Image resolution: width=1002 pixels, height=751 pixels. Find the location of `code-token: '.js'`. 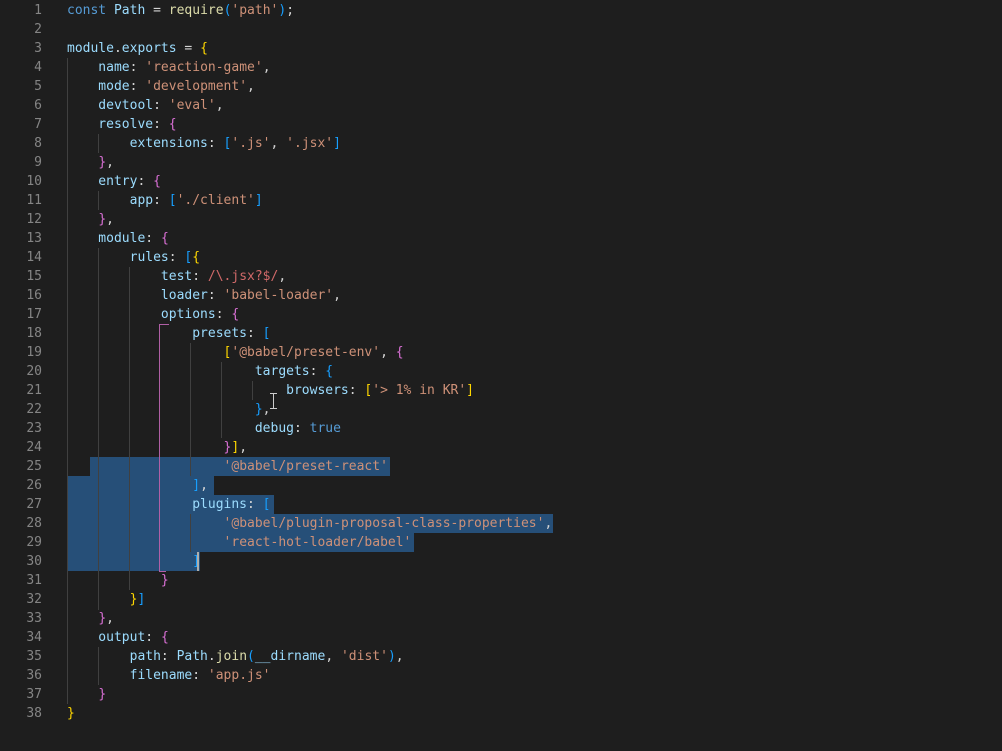

code-token: '.js' is located at coordinates (251, 143).